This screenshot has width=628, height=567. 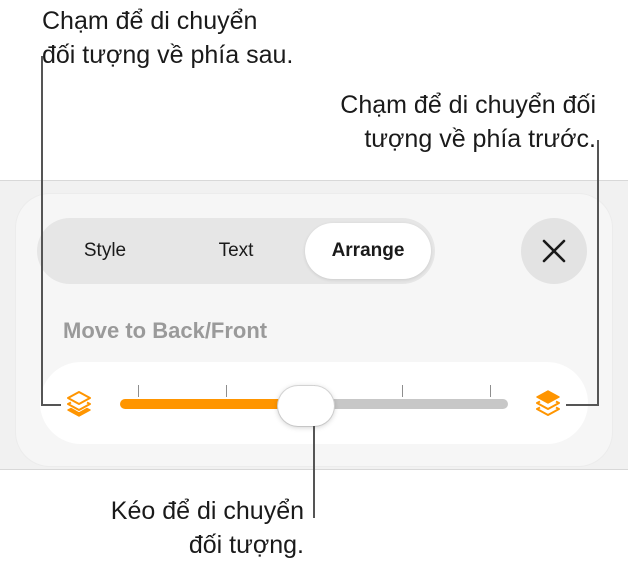 I want to click on slider-track-empty, so click(x=407, y=404).